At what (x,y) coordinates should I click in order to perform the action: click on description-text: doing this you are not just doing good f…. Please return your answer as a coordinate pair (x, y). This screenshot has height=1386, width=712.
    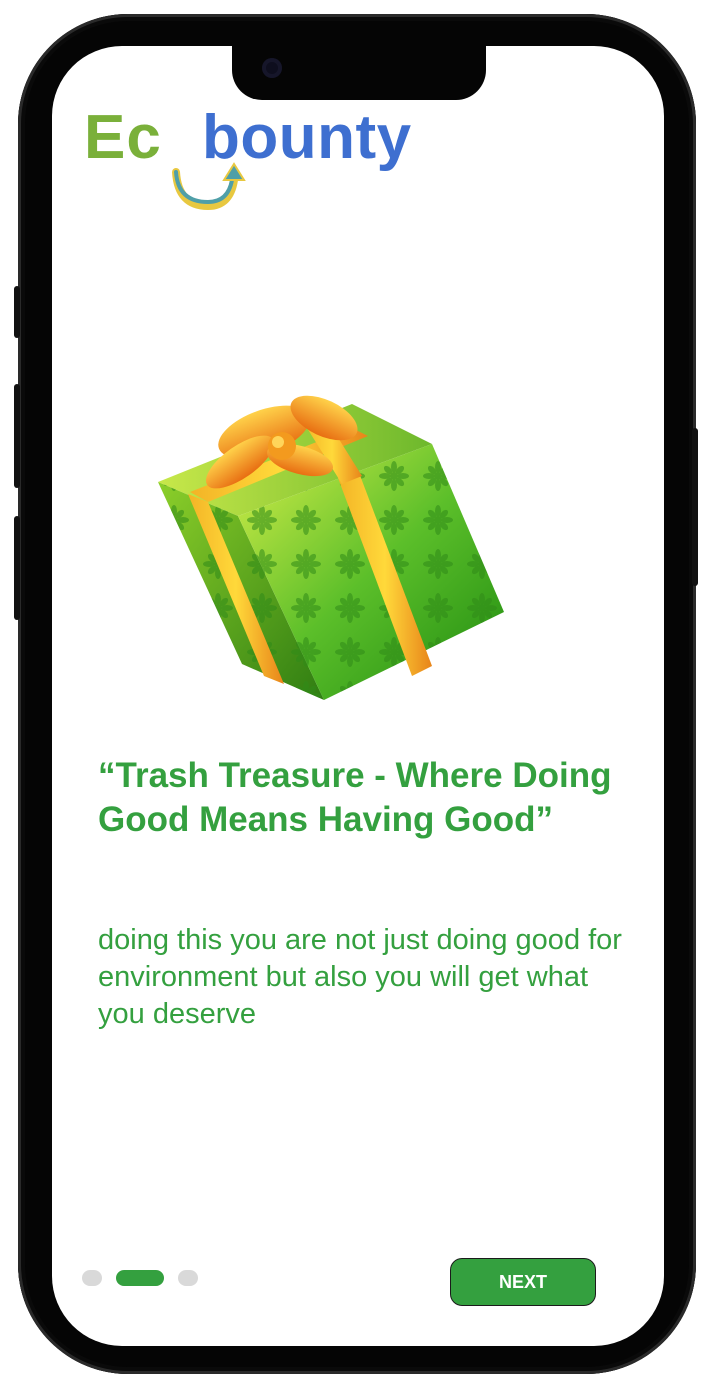
    Looking at the image, I should click on (360, 977).